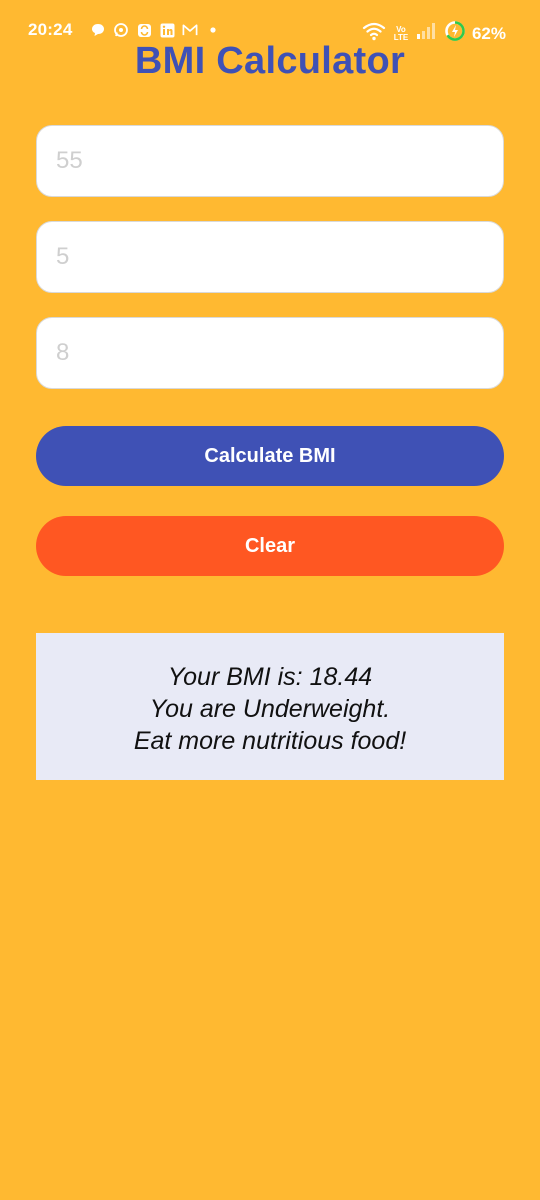 The image size is (540, 1200). Describe the element at coordinates (270, 741) in the screenshot. I see `bmi-advice-text: Eat more nutritious food!` at that location.